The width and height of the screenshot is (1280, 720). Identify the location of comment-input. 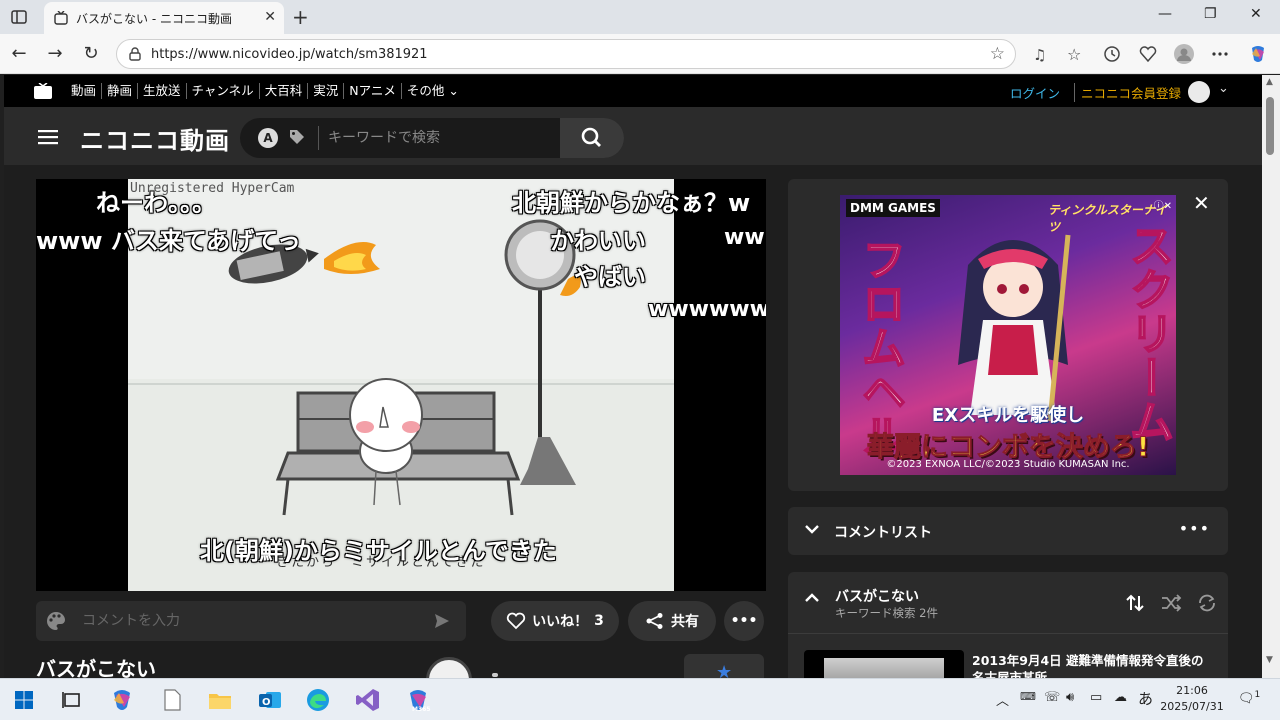
(247, 621).